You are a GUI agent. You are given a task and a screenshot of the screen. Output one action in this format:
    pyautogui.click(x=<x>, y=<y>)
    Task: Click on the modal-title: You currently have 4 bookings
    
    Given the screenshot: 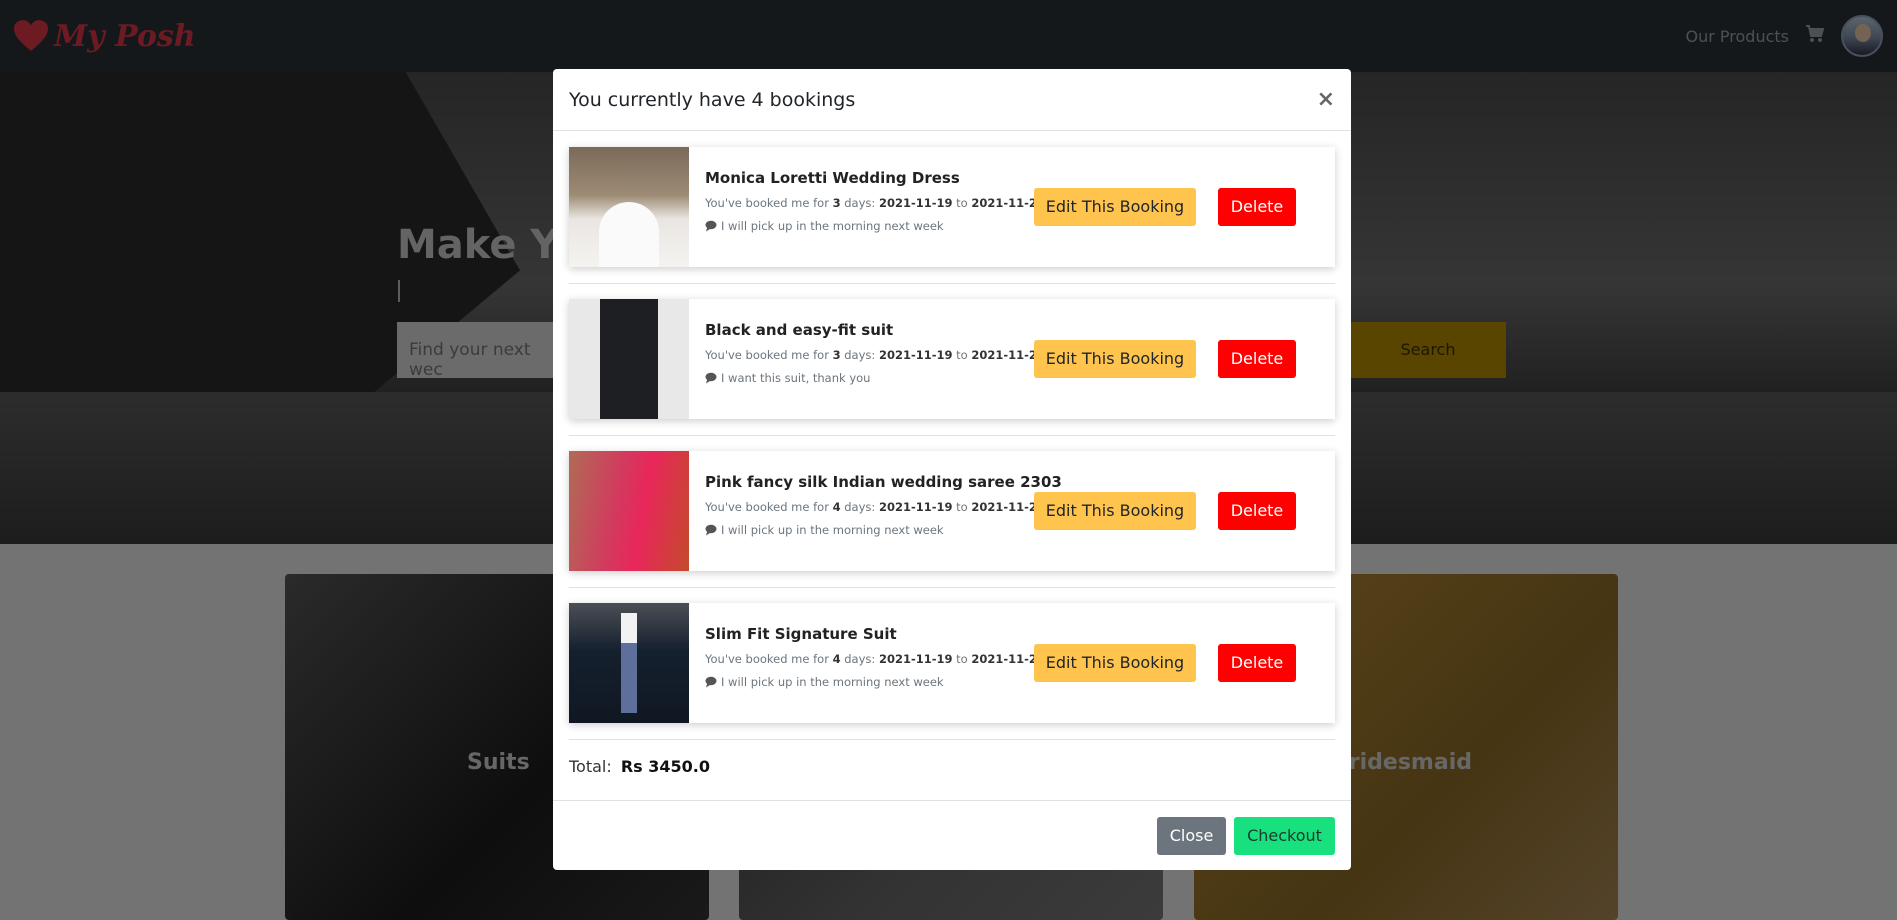 What is the action you would take?
    pyautogui.click(x=712, y=99)
    